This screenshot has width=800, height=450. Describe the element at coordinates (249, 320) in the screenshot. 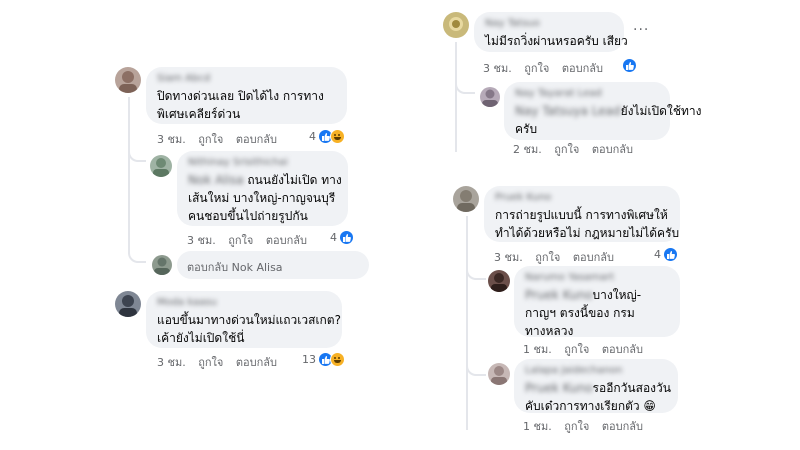

I see `comment-text: แอบขึ้นมาทางด่วนใหม่แถวเวสเกต?` at that location.